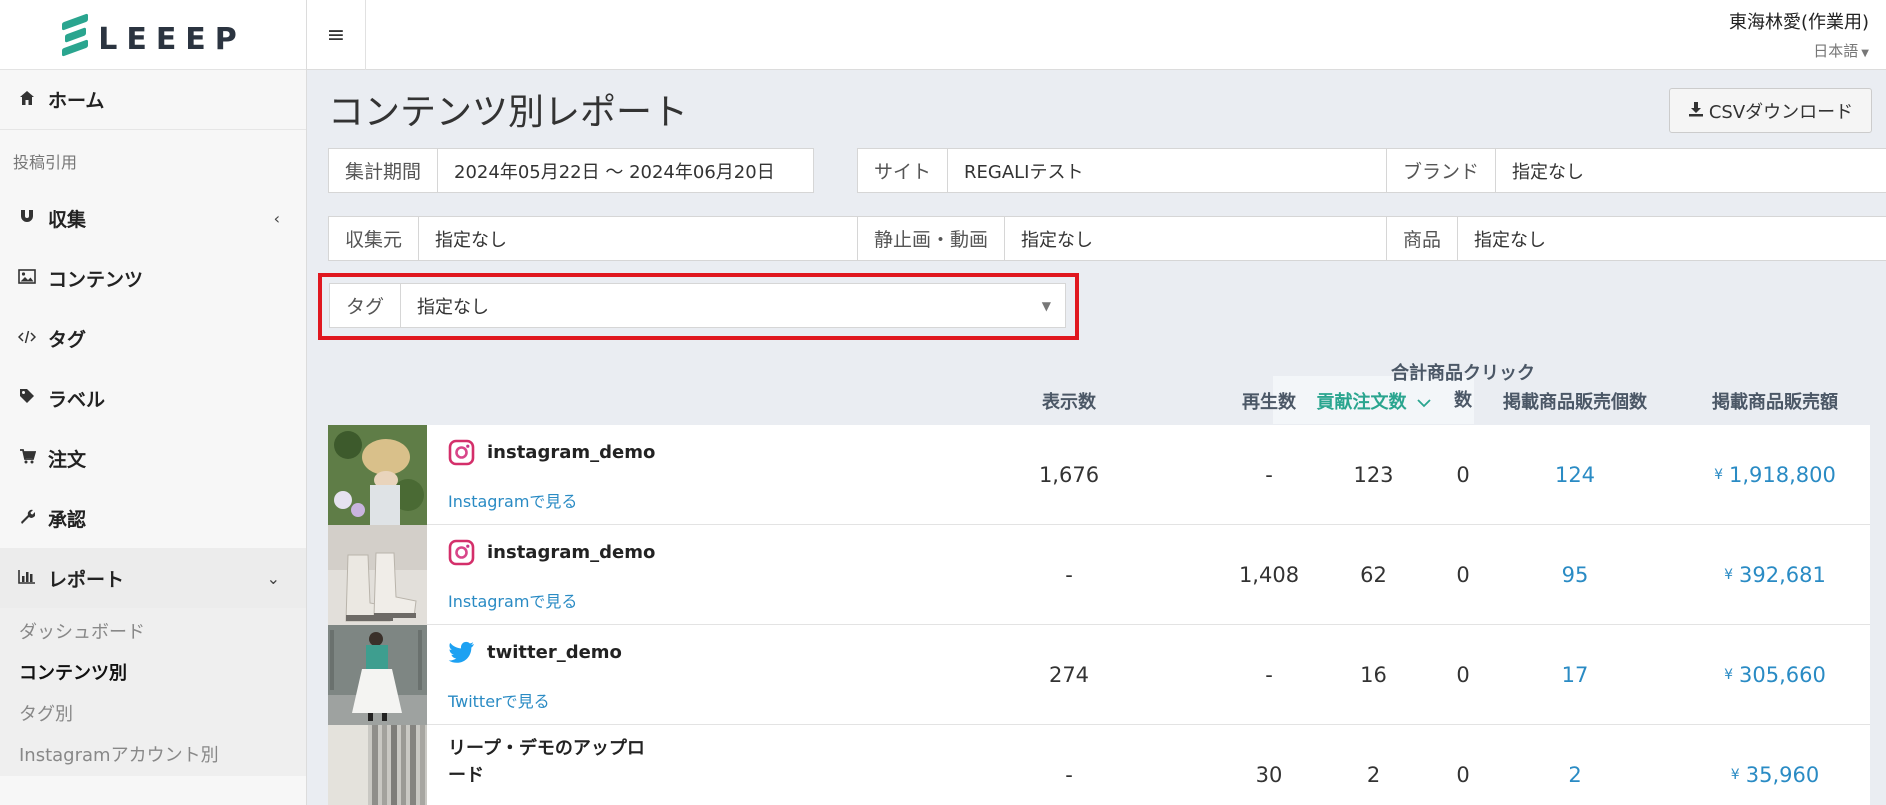  What do you see at coordinates (1575, 475) in the screenshot?
I see `cell-units: 124` at bounding box center [1575, 475].